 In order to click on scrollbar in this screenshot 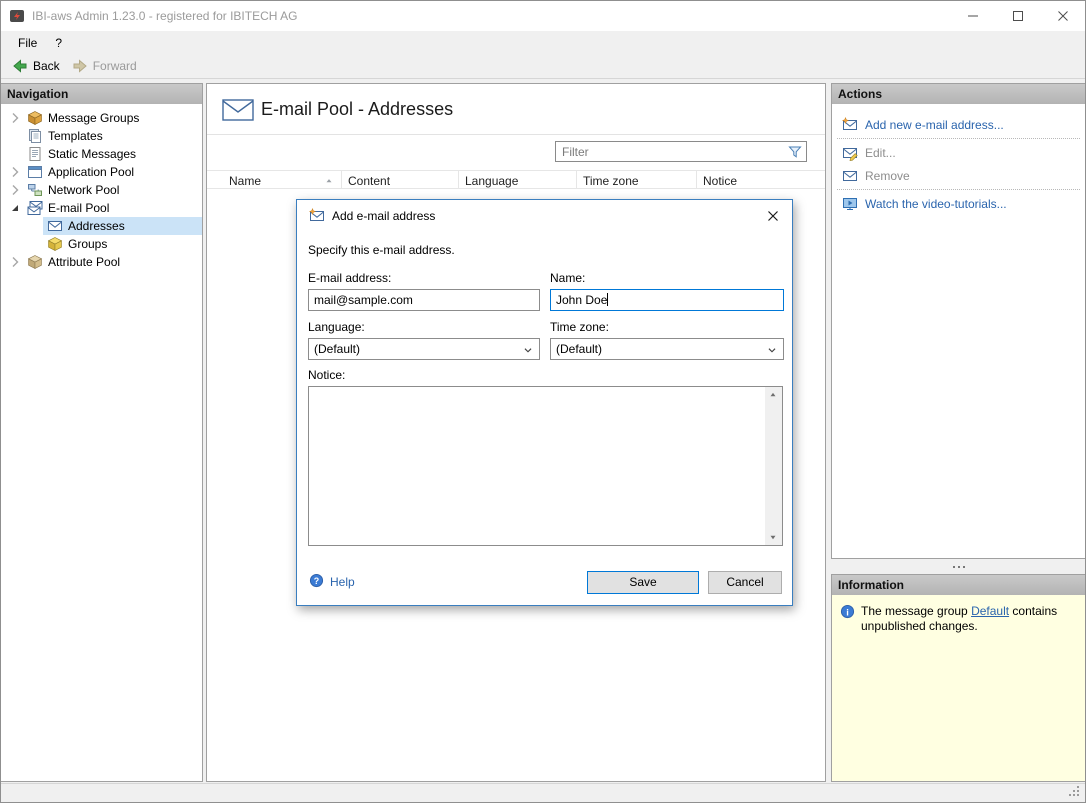, I will do `click(773, 466)`.